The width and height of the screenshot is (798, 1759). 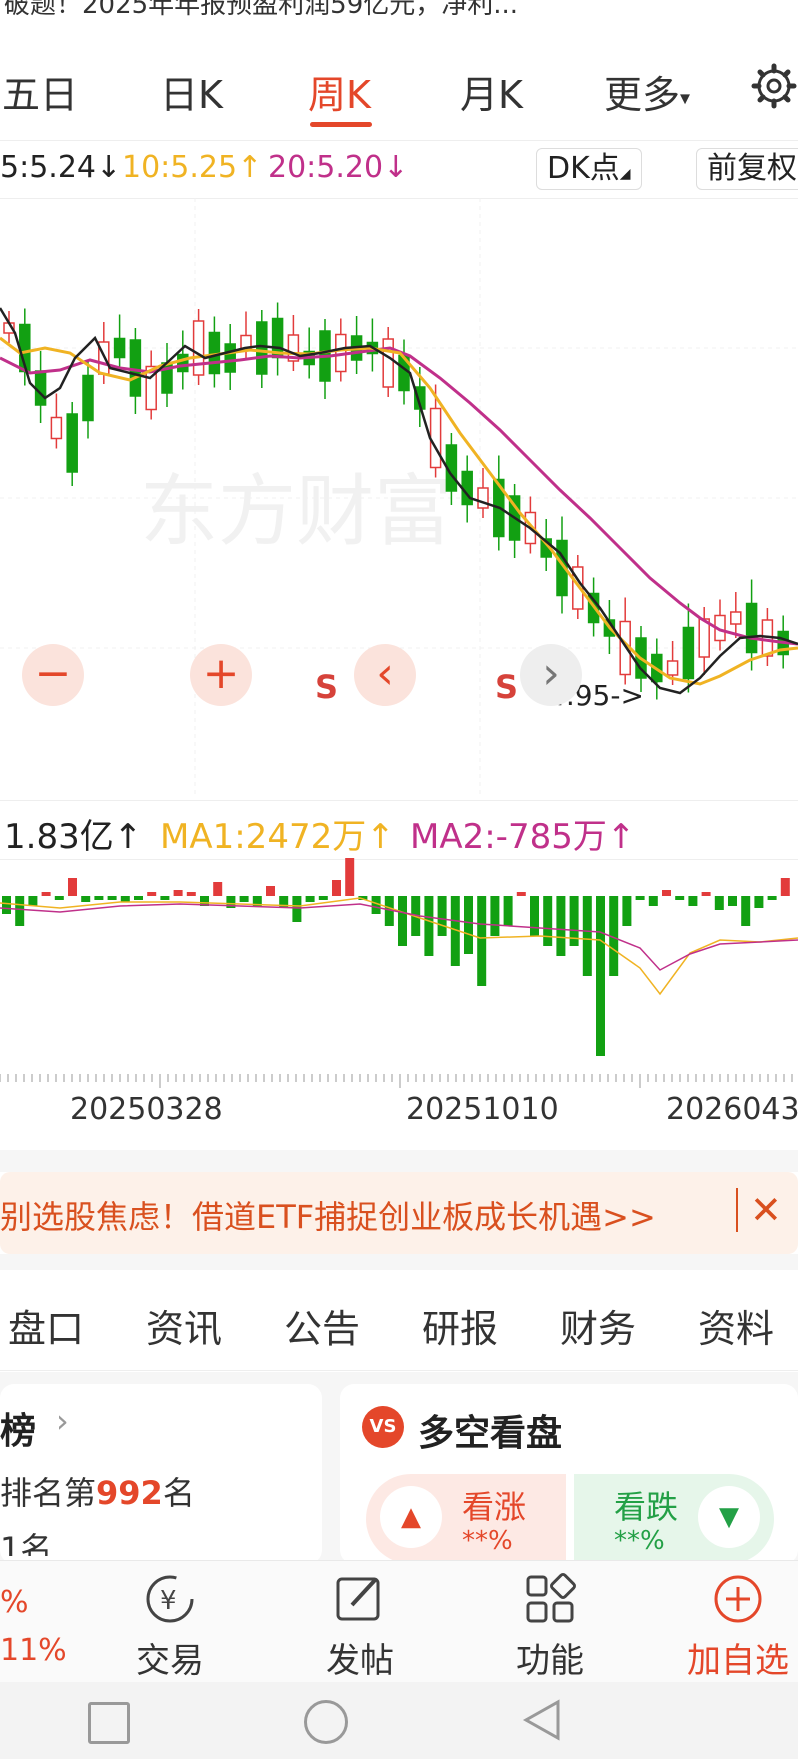 I want to click on back-triangle-icon, so click(x=542, y=1720).